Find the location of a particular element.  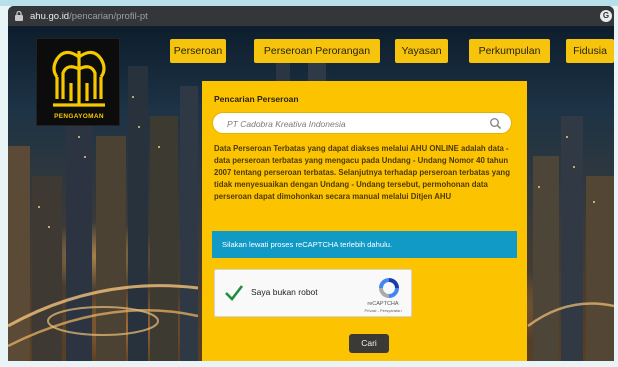

recaptcha-brand: reCAPTCHA is located at coordinates (383, 304).